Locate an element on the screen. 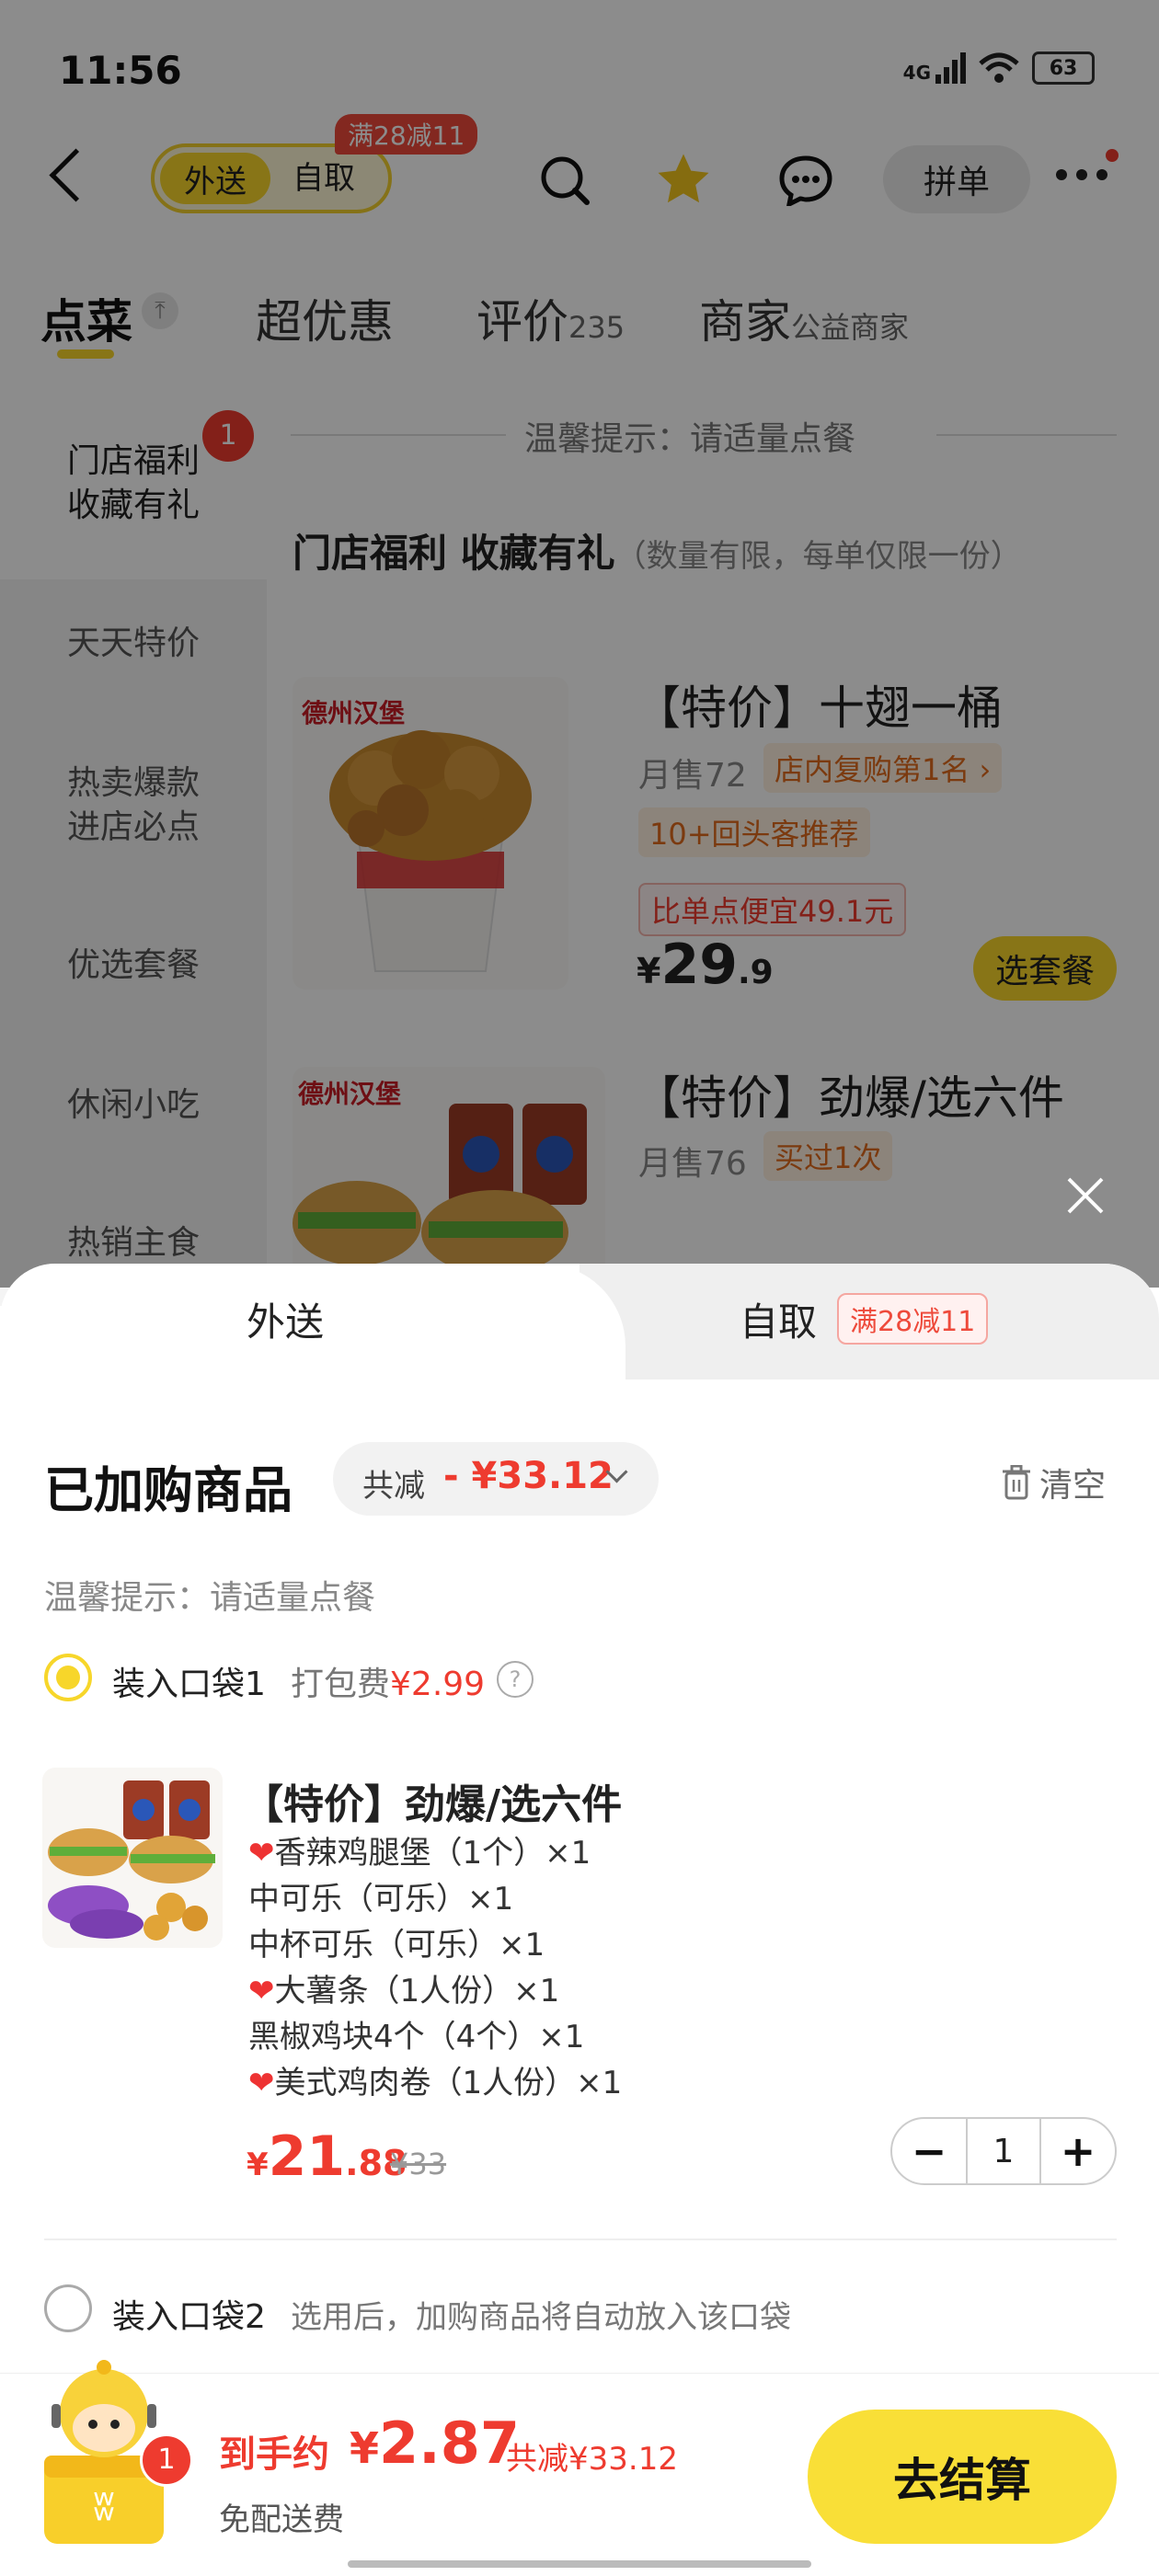 The height and width of the screenshot is (2576, 1159). cart-item-image is located at coordinates (132, 1858).